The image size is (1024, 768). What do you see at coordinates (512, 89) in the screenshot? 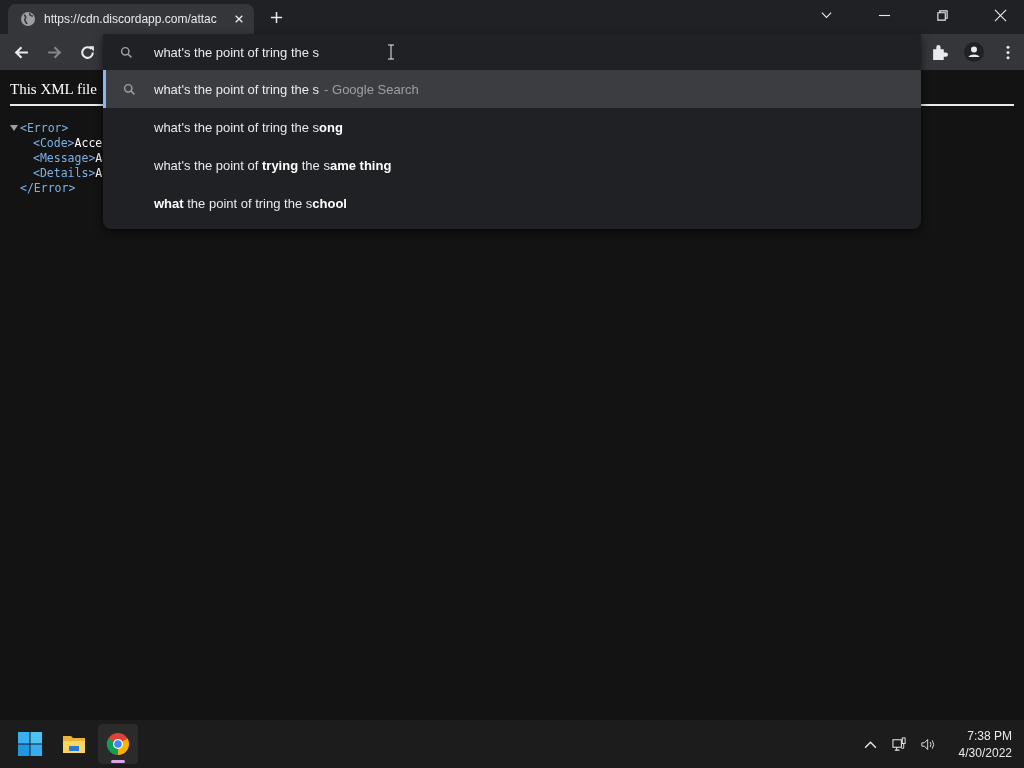
I see `suggestion-item: what's the point of tring the s - Google Search` at bounding box center [512, 89].